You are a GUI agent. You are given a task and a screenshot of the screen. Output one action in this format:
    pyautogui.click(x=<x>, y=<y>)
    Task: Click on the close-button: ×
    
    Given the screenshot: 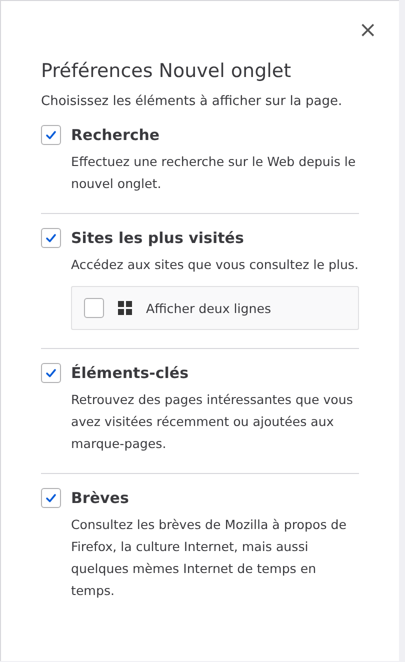 What is the action you would take?
    pyautogui.click(x=367, y=31)
    